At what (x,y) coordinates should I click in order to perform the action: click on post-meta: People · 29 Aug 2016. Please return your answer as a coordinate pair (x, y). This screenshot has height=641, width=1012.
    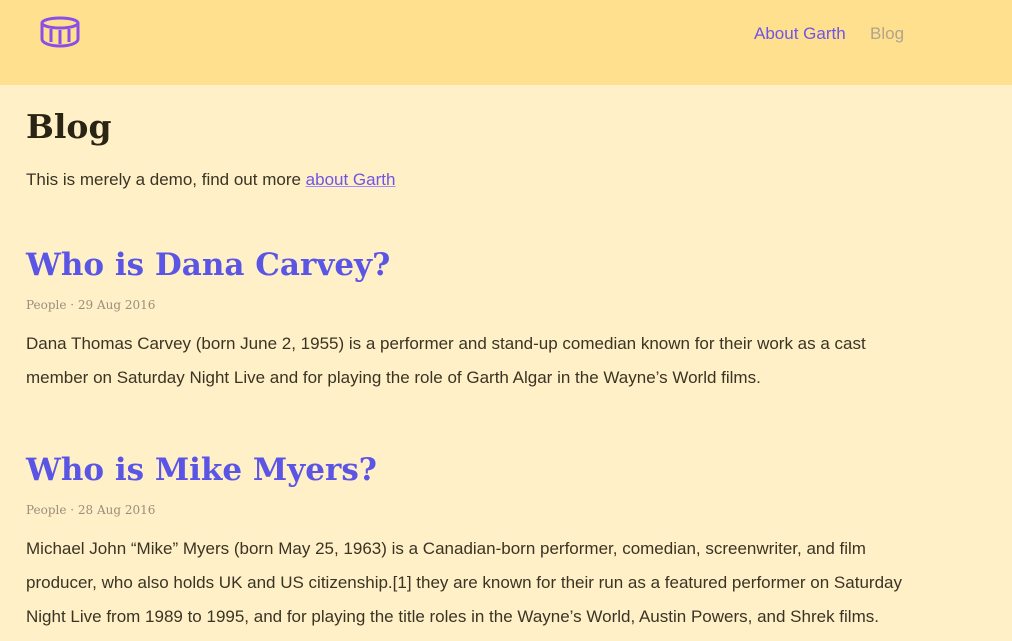
    Looking at the image, I should click on (91, 305).